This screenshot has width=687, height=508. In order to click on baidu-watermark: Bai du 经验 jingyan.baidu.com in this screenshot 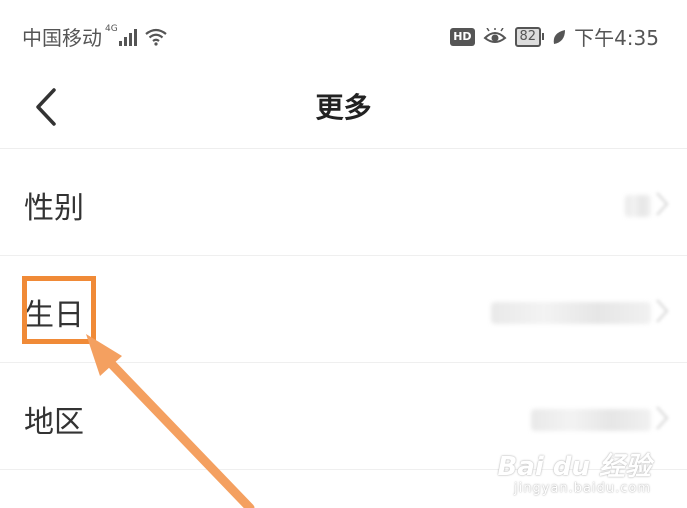, I will do `click(575, 474)`.